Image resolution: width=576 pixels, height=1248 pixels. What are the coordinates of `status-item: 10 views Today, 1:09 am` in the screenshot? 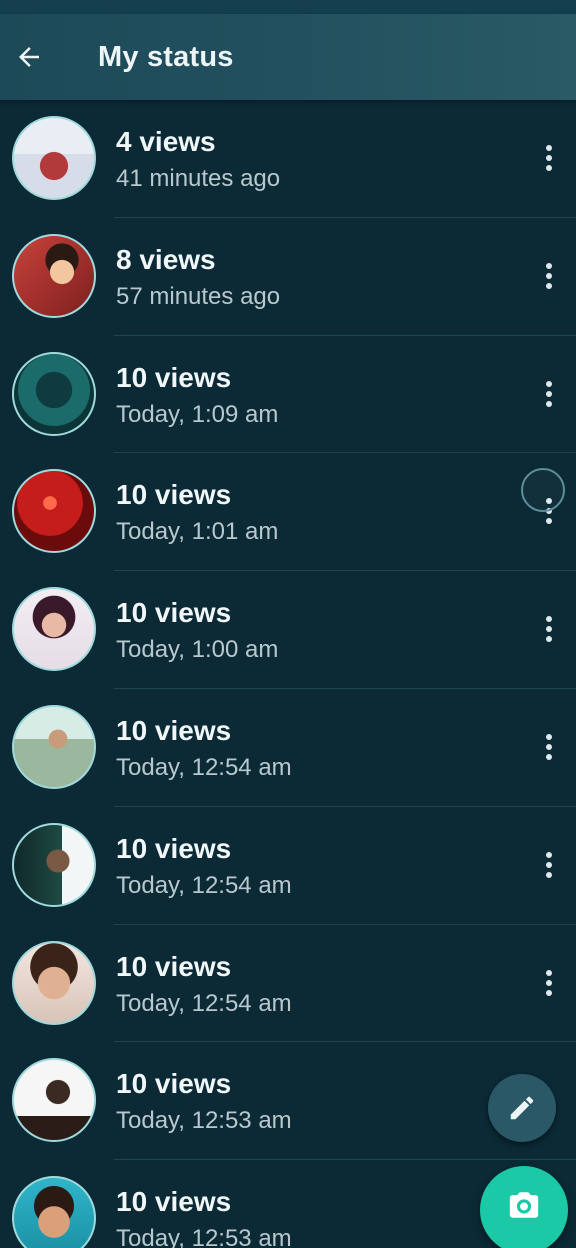 It's located at (288, 395).